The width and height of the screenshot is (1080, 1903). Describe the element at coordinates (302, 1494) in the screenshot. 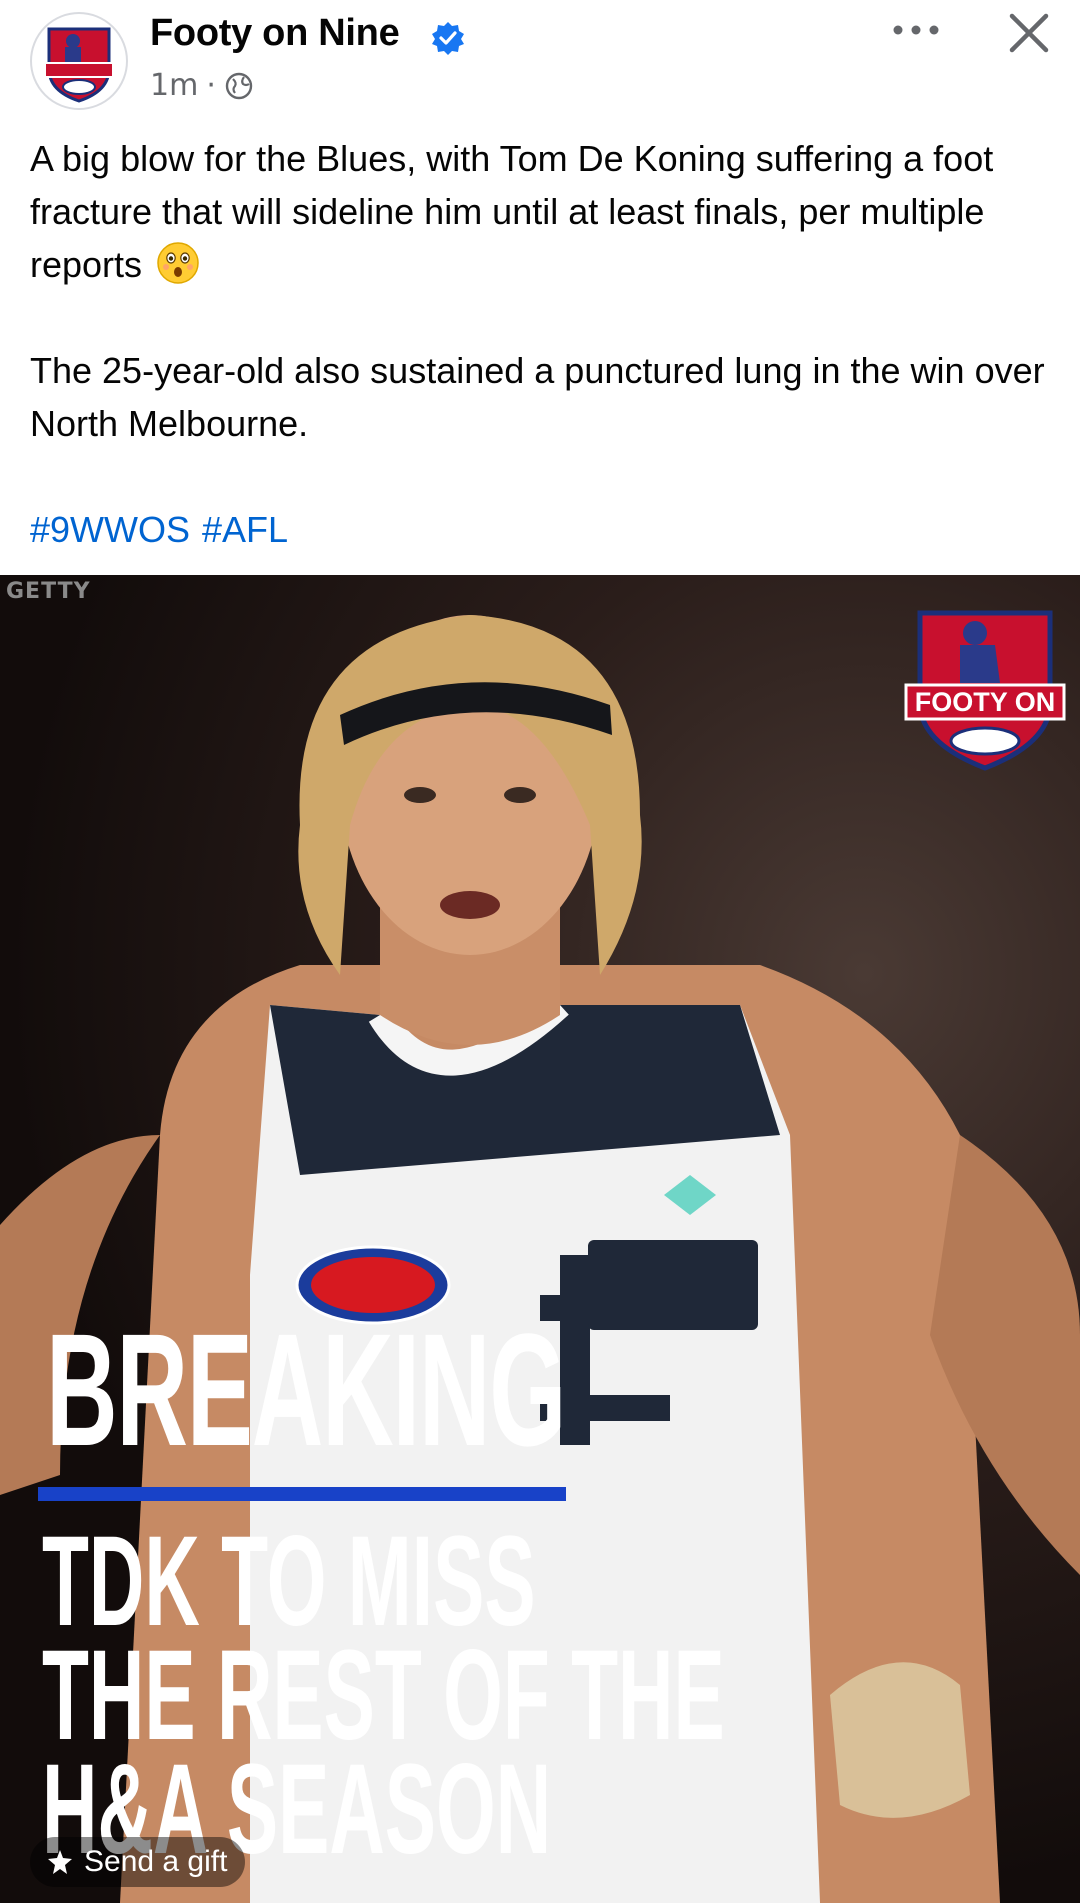

I see `accent-bar` at that location.